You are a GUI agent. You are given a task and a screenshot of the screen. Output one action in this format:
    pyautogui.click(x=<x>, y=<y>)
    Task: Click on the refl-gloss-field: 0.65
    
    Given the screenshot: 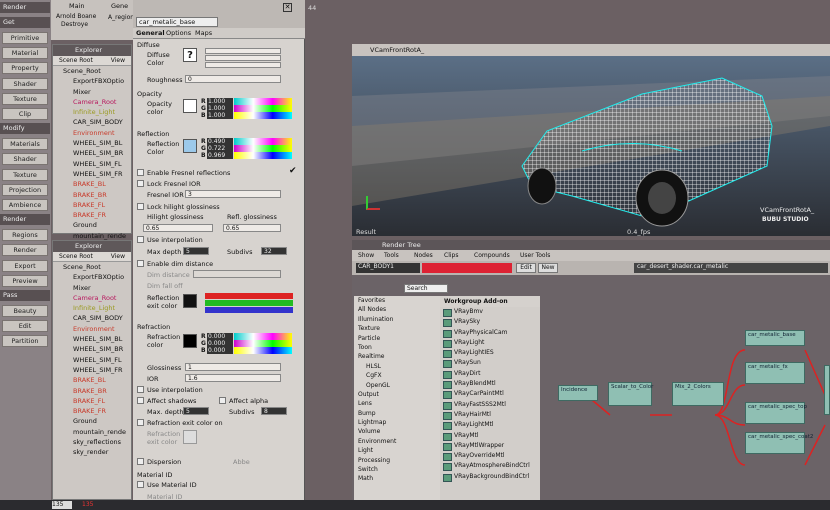 What is the action you would take?
    pyautogui.click(x=252, y=228)
    